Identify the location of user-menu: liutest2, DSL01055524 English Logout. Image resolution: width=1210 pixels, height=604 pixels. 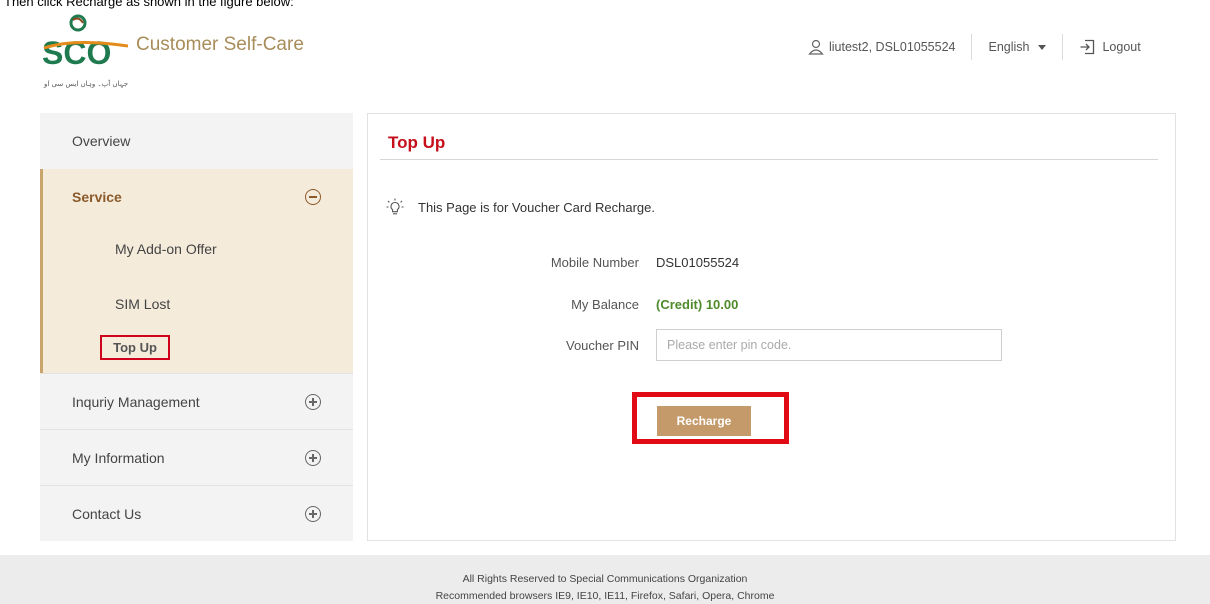
(974, 47).